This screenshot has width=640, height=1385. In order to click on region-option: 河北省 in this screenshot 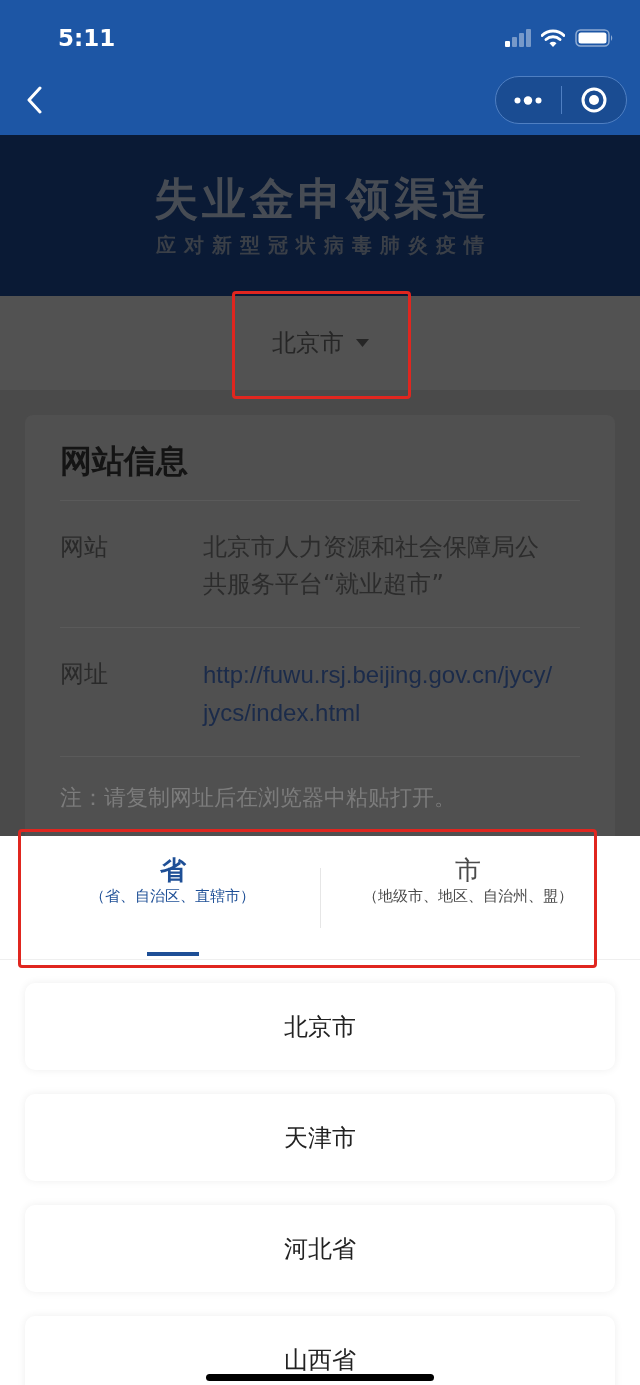, I will do `click(320, 1248)`.